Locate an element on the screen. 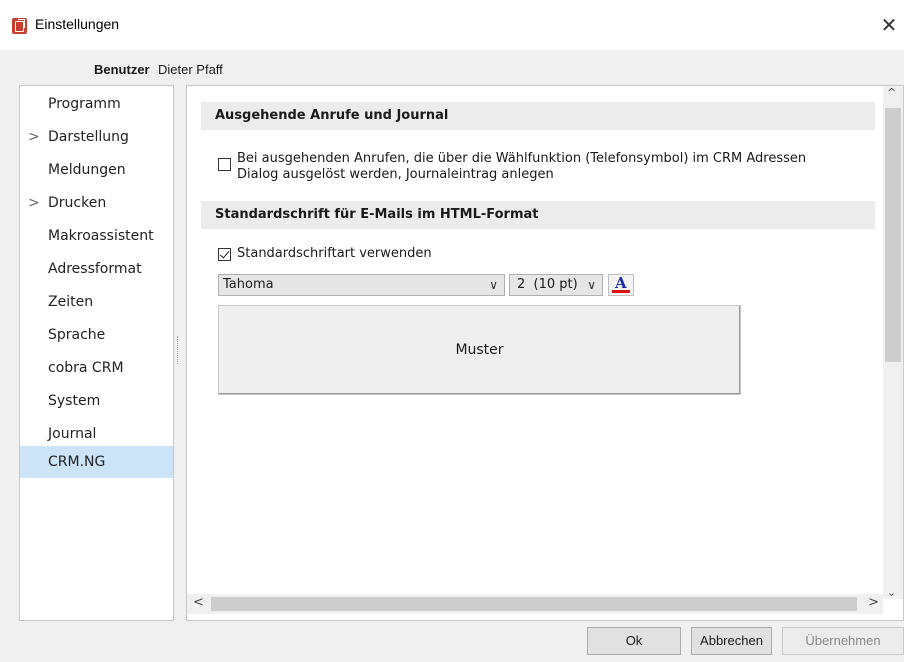 Image resolution: width=904 pixels, height=662 pixels. horizontal-scrollbar: < > is located at coordinates (535, 604).